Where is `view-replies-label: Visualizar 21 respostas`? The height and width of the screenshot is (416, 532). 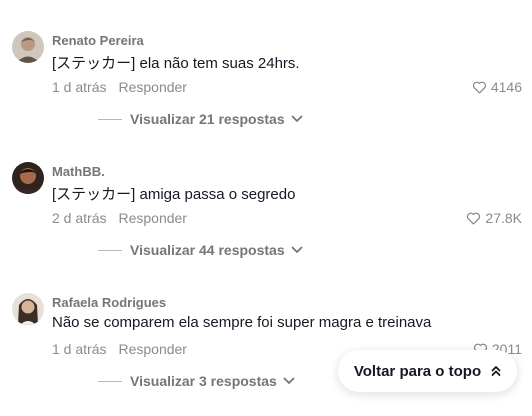
view-replies-label: Visualizar 21 respostas is located at coordinates (207, 119).